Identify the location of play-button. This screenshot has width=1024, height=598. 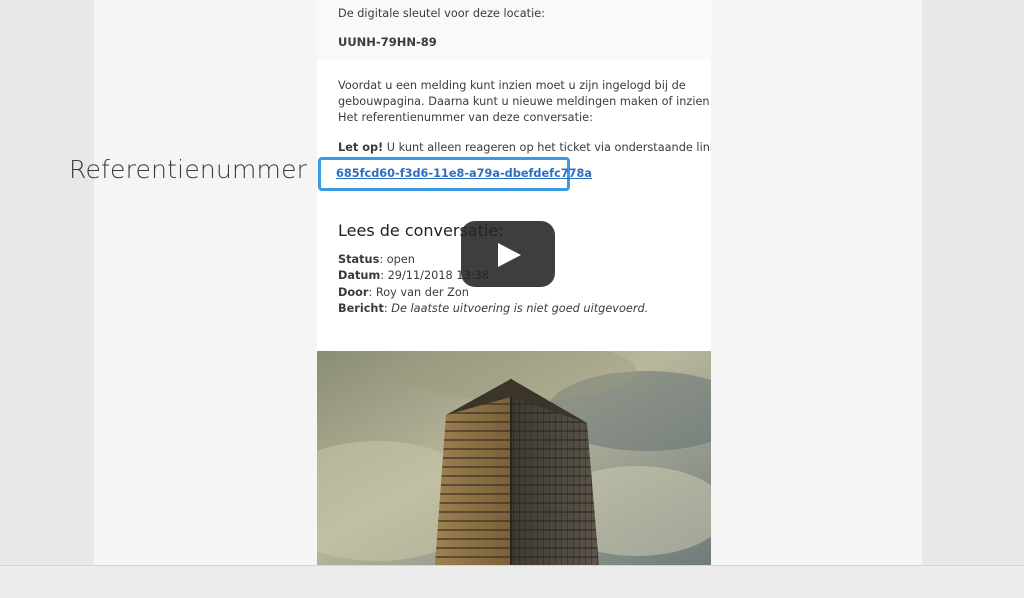
(508, 254).